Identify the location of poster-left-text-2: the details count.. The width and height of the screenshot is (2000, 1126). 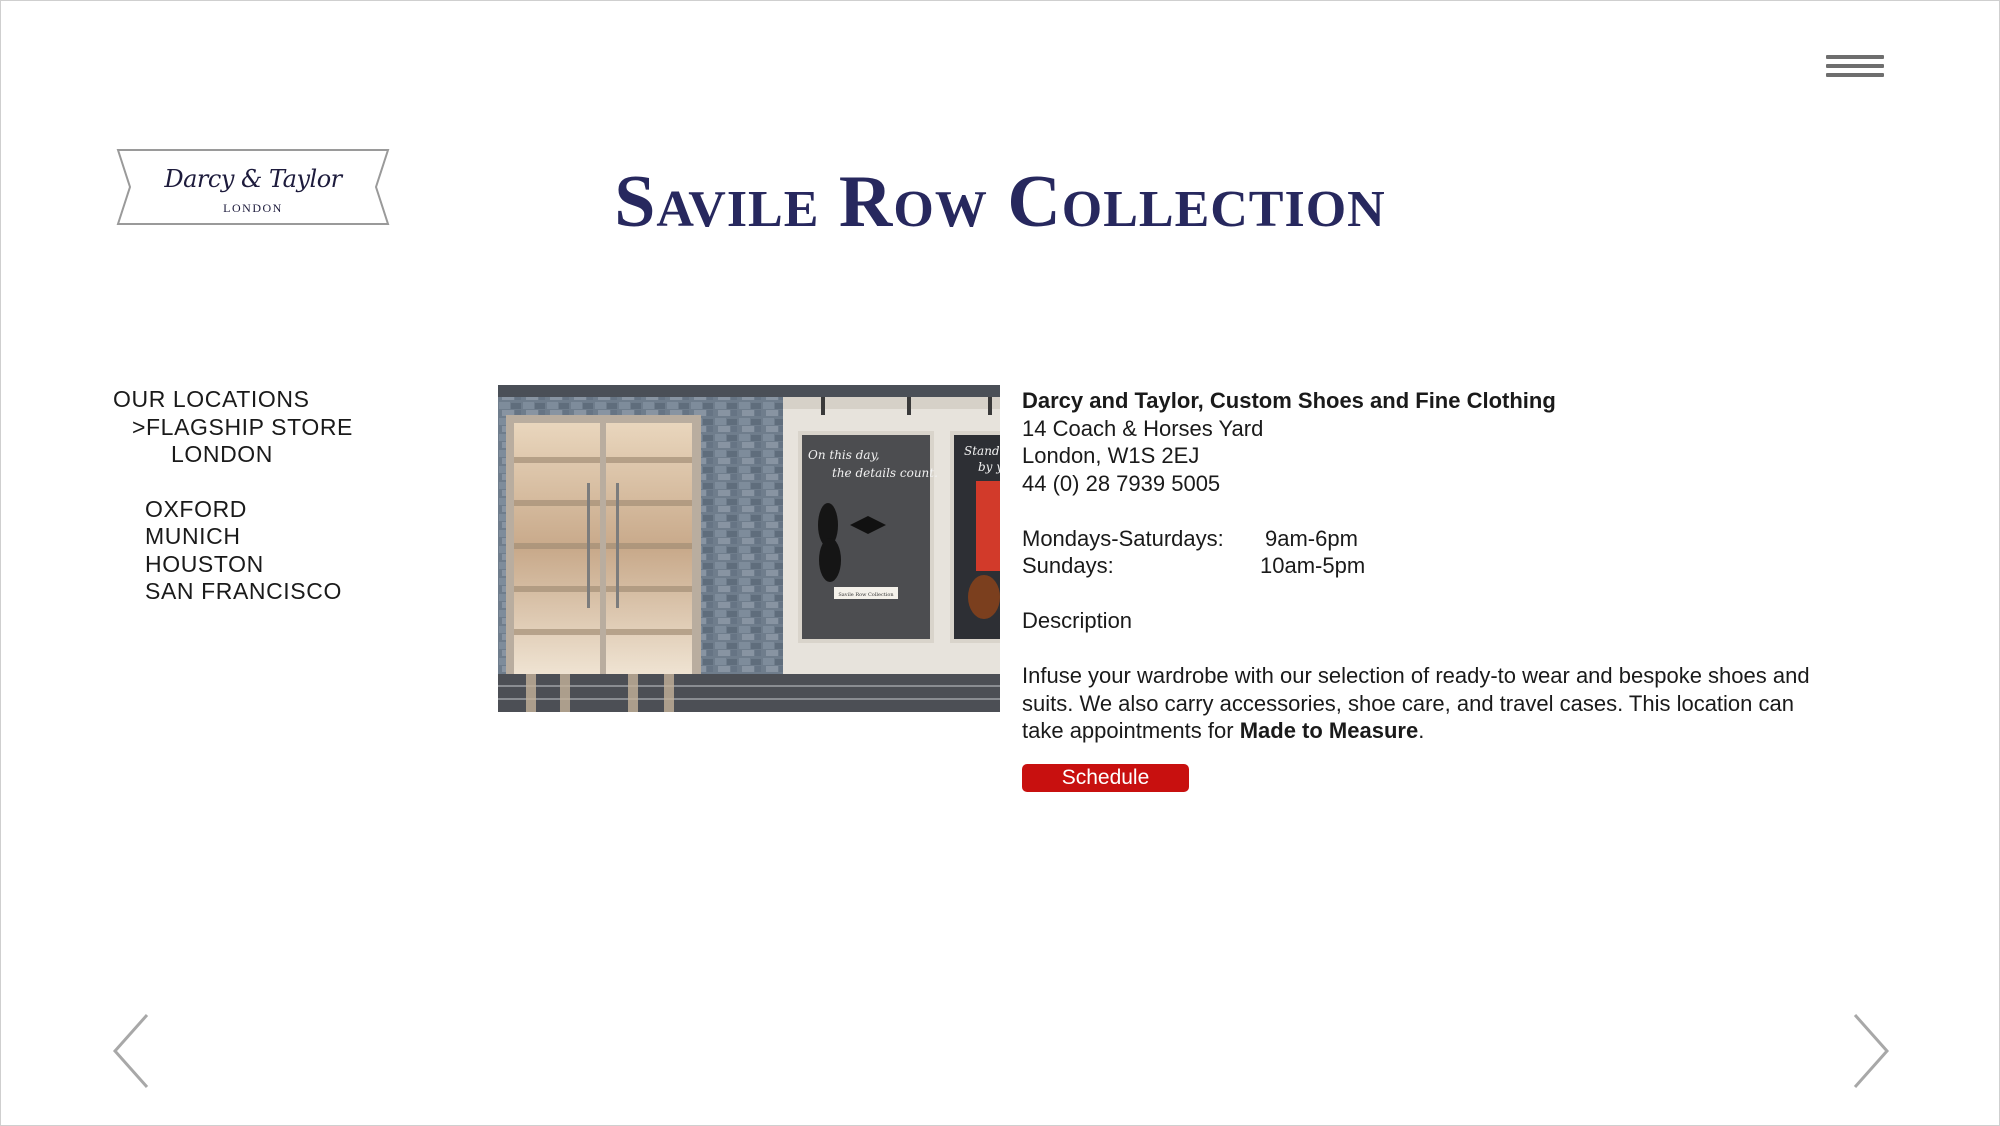
(885, 473).